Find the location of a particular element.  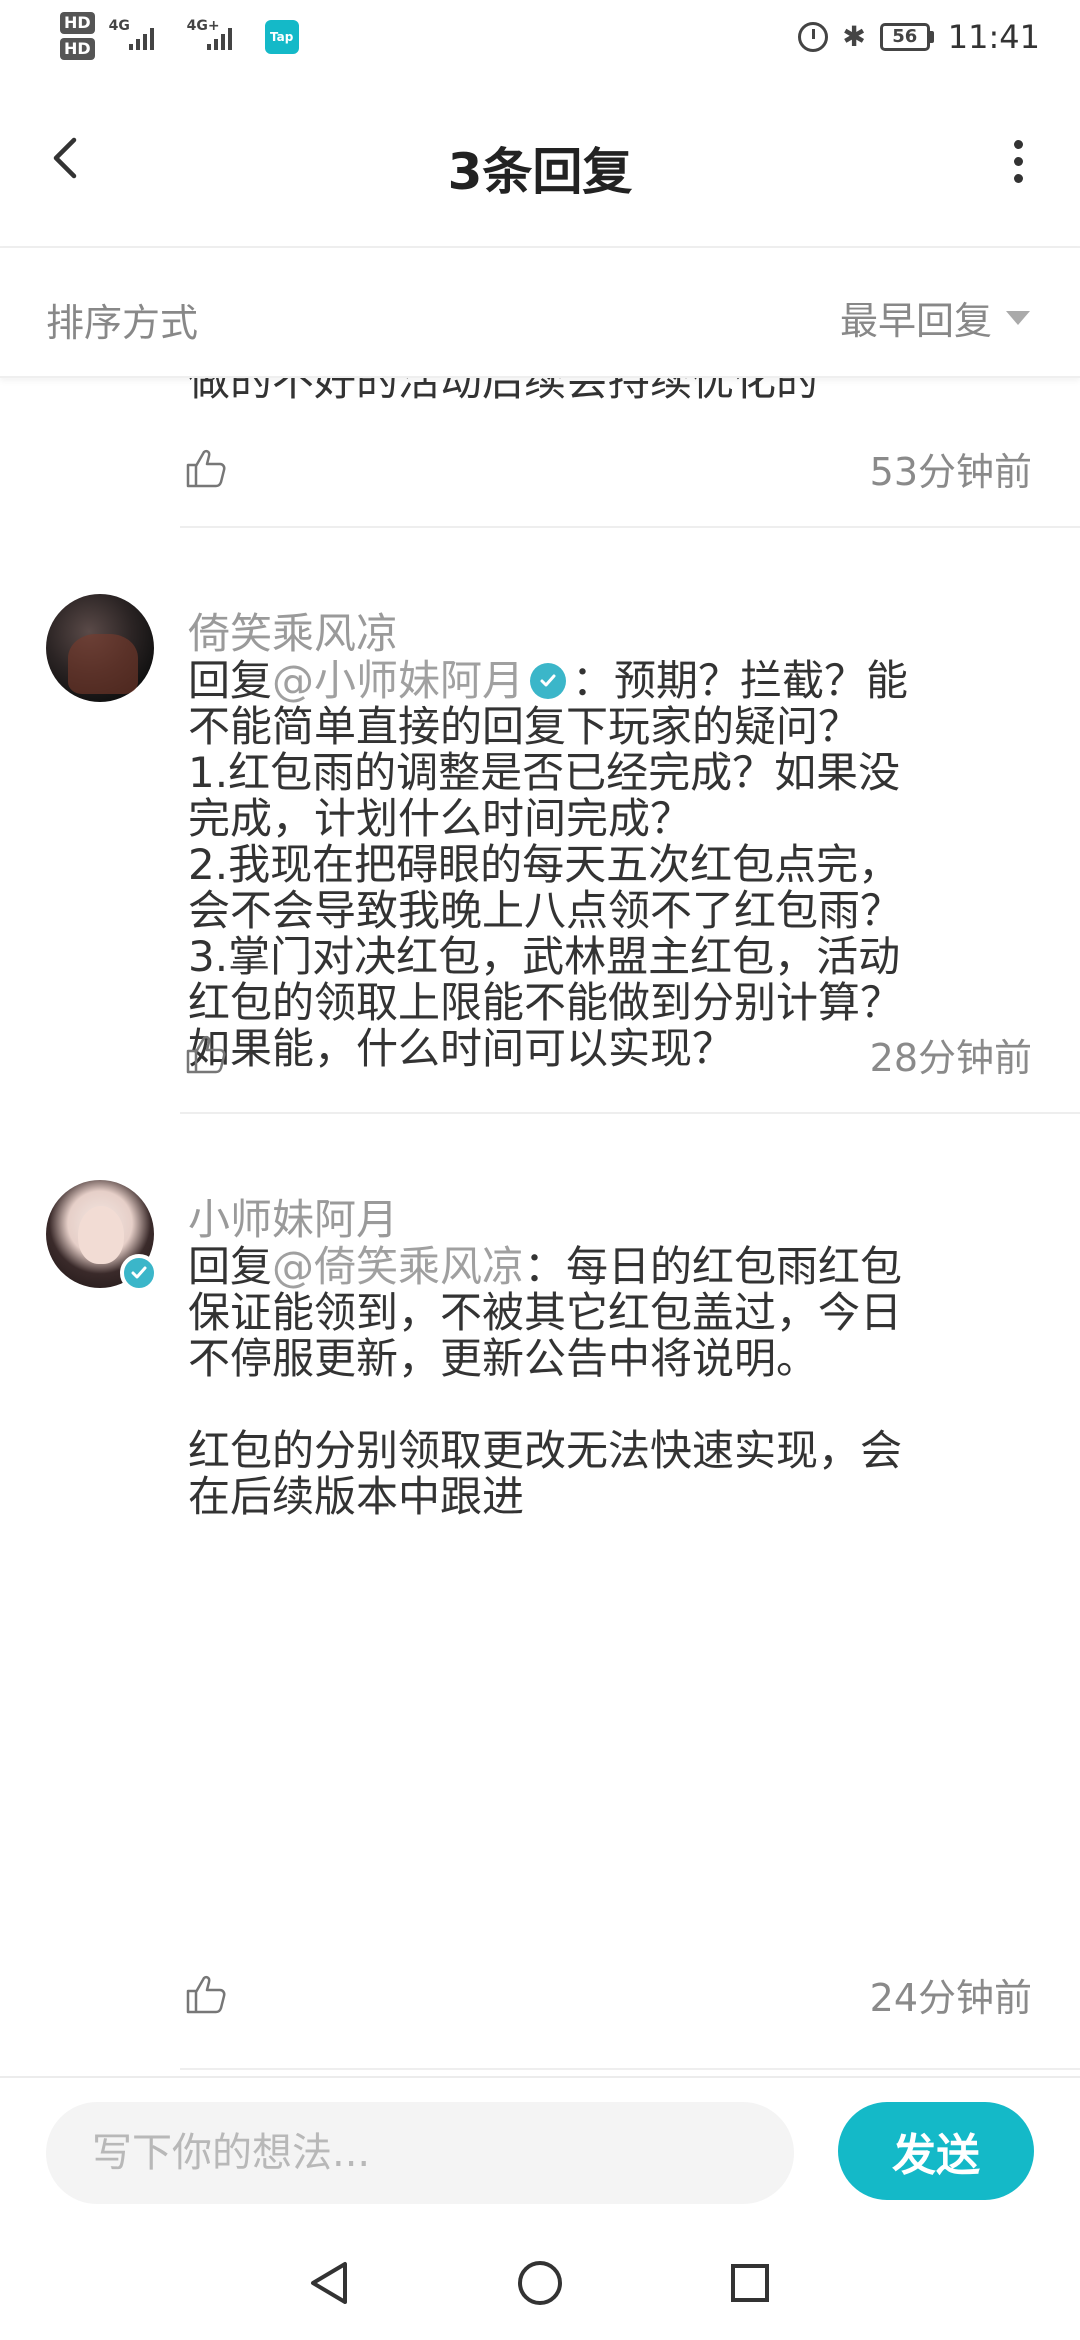

sort-bar: 排序方式 最早回复 is located at coordinates (540, 313).